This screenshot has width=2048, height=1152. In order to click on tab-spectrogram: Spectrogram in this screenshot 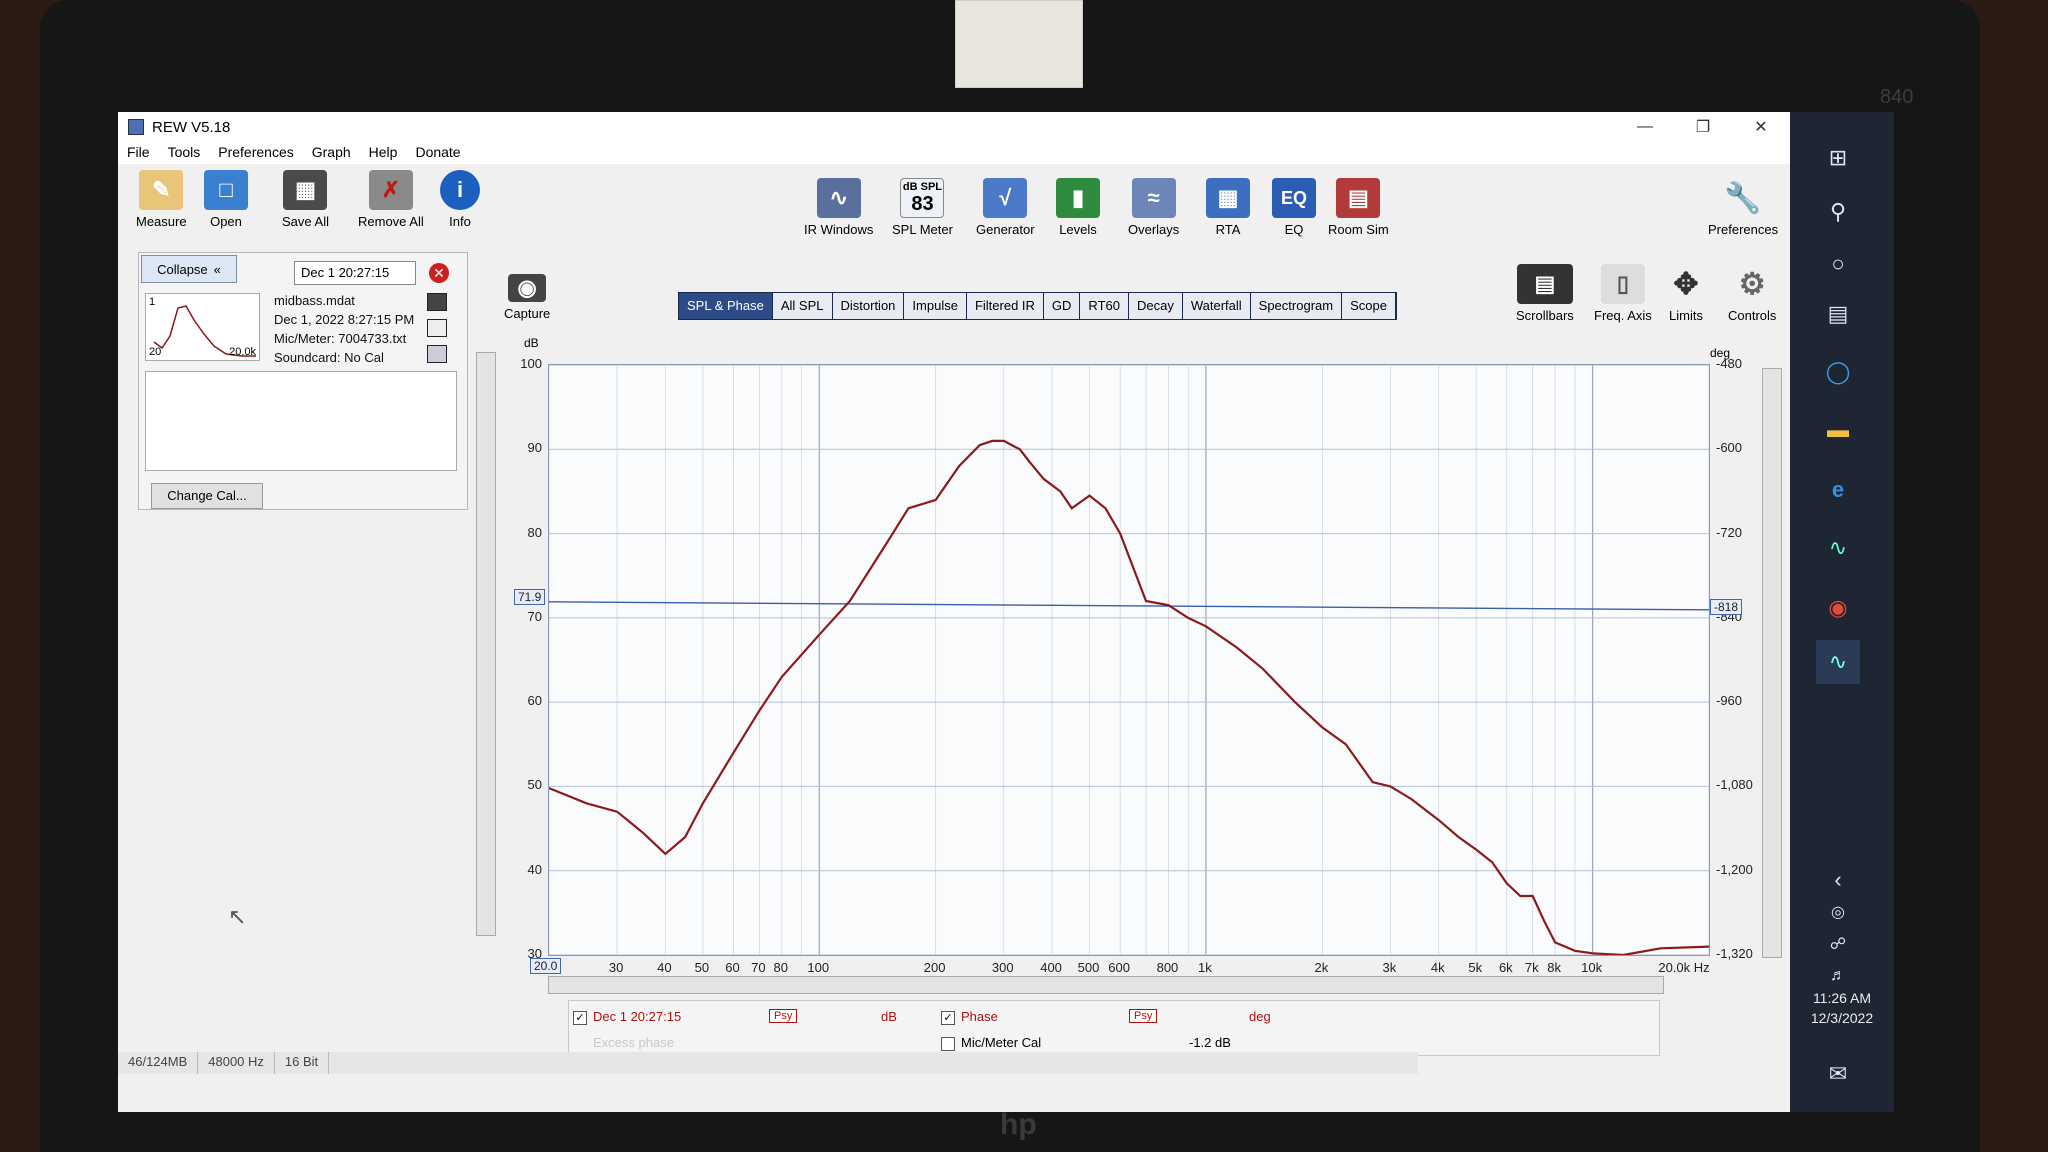, I will do `click(1296, 306)`.